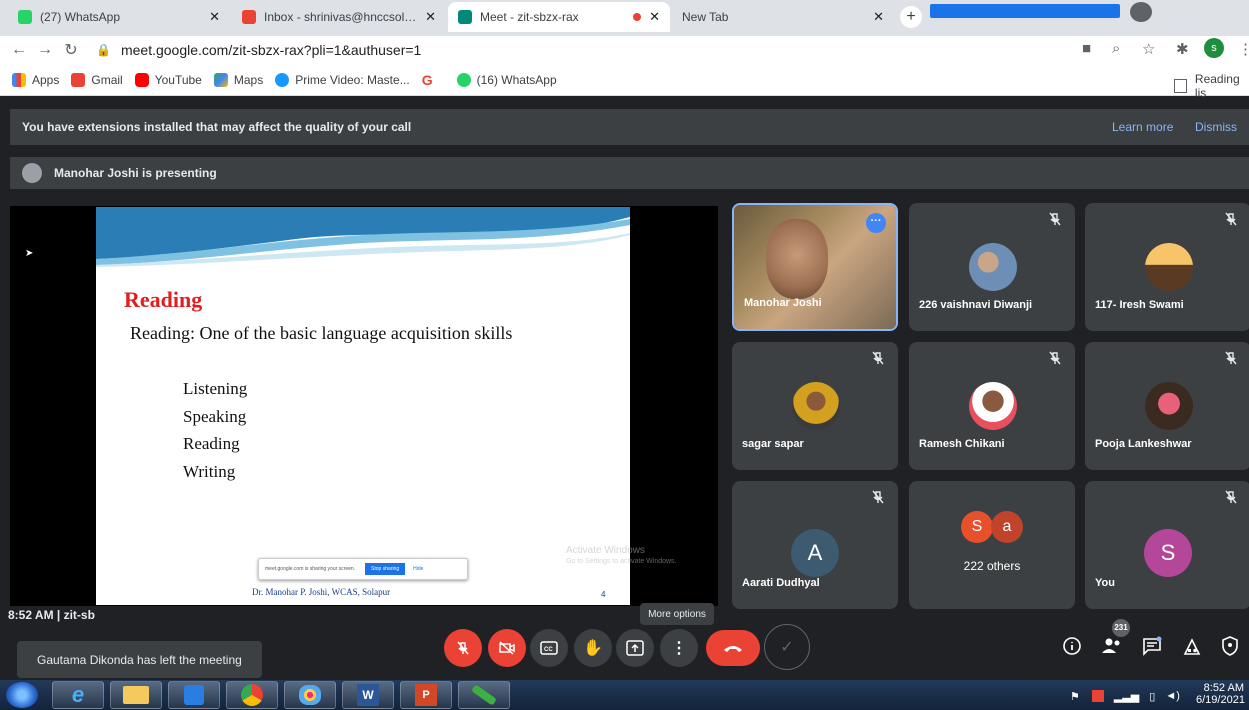 Image resolution: width=1249 pixels, height=710 pixels. I want to click on tab-overflow-strip, so click(1025, 11).